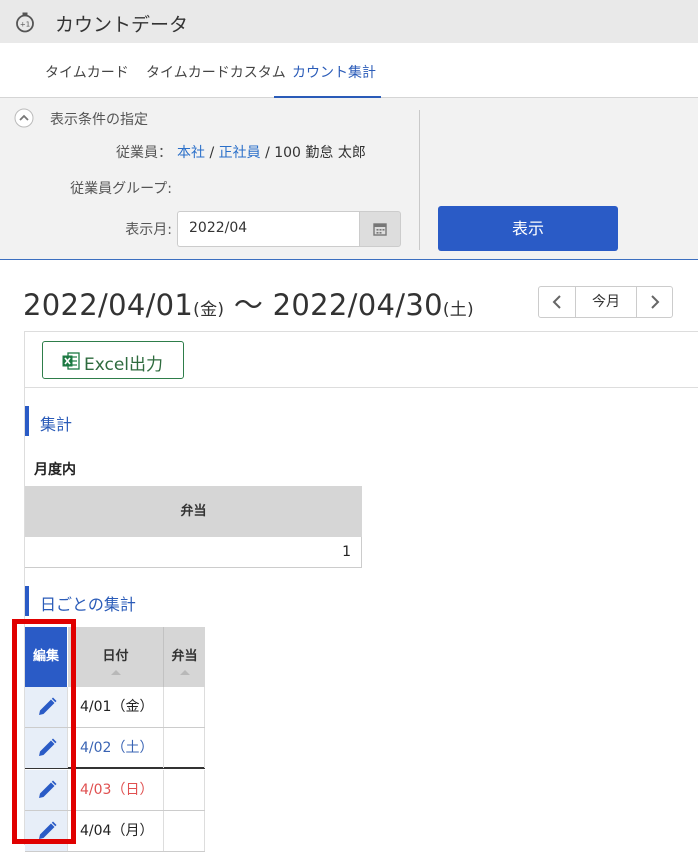 The width and height of the screenshot is (698, 852). What do you see at coordinates (25, 25) in the screenshot?
I see `svg-text: +1` at bounding box center [25, 25].